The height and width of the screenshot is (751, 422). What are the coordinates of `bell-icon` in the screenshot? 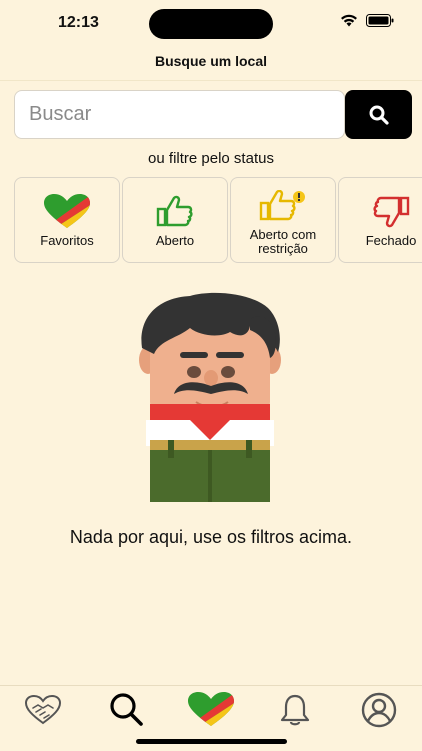 It's located at (295, 710).